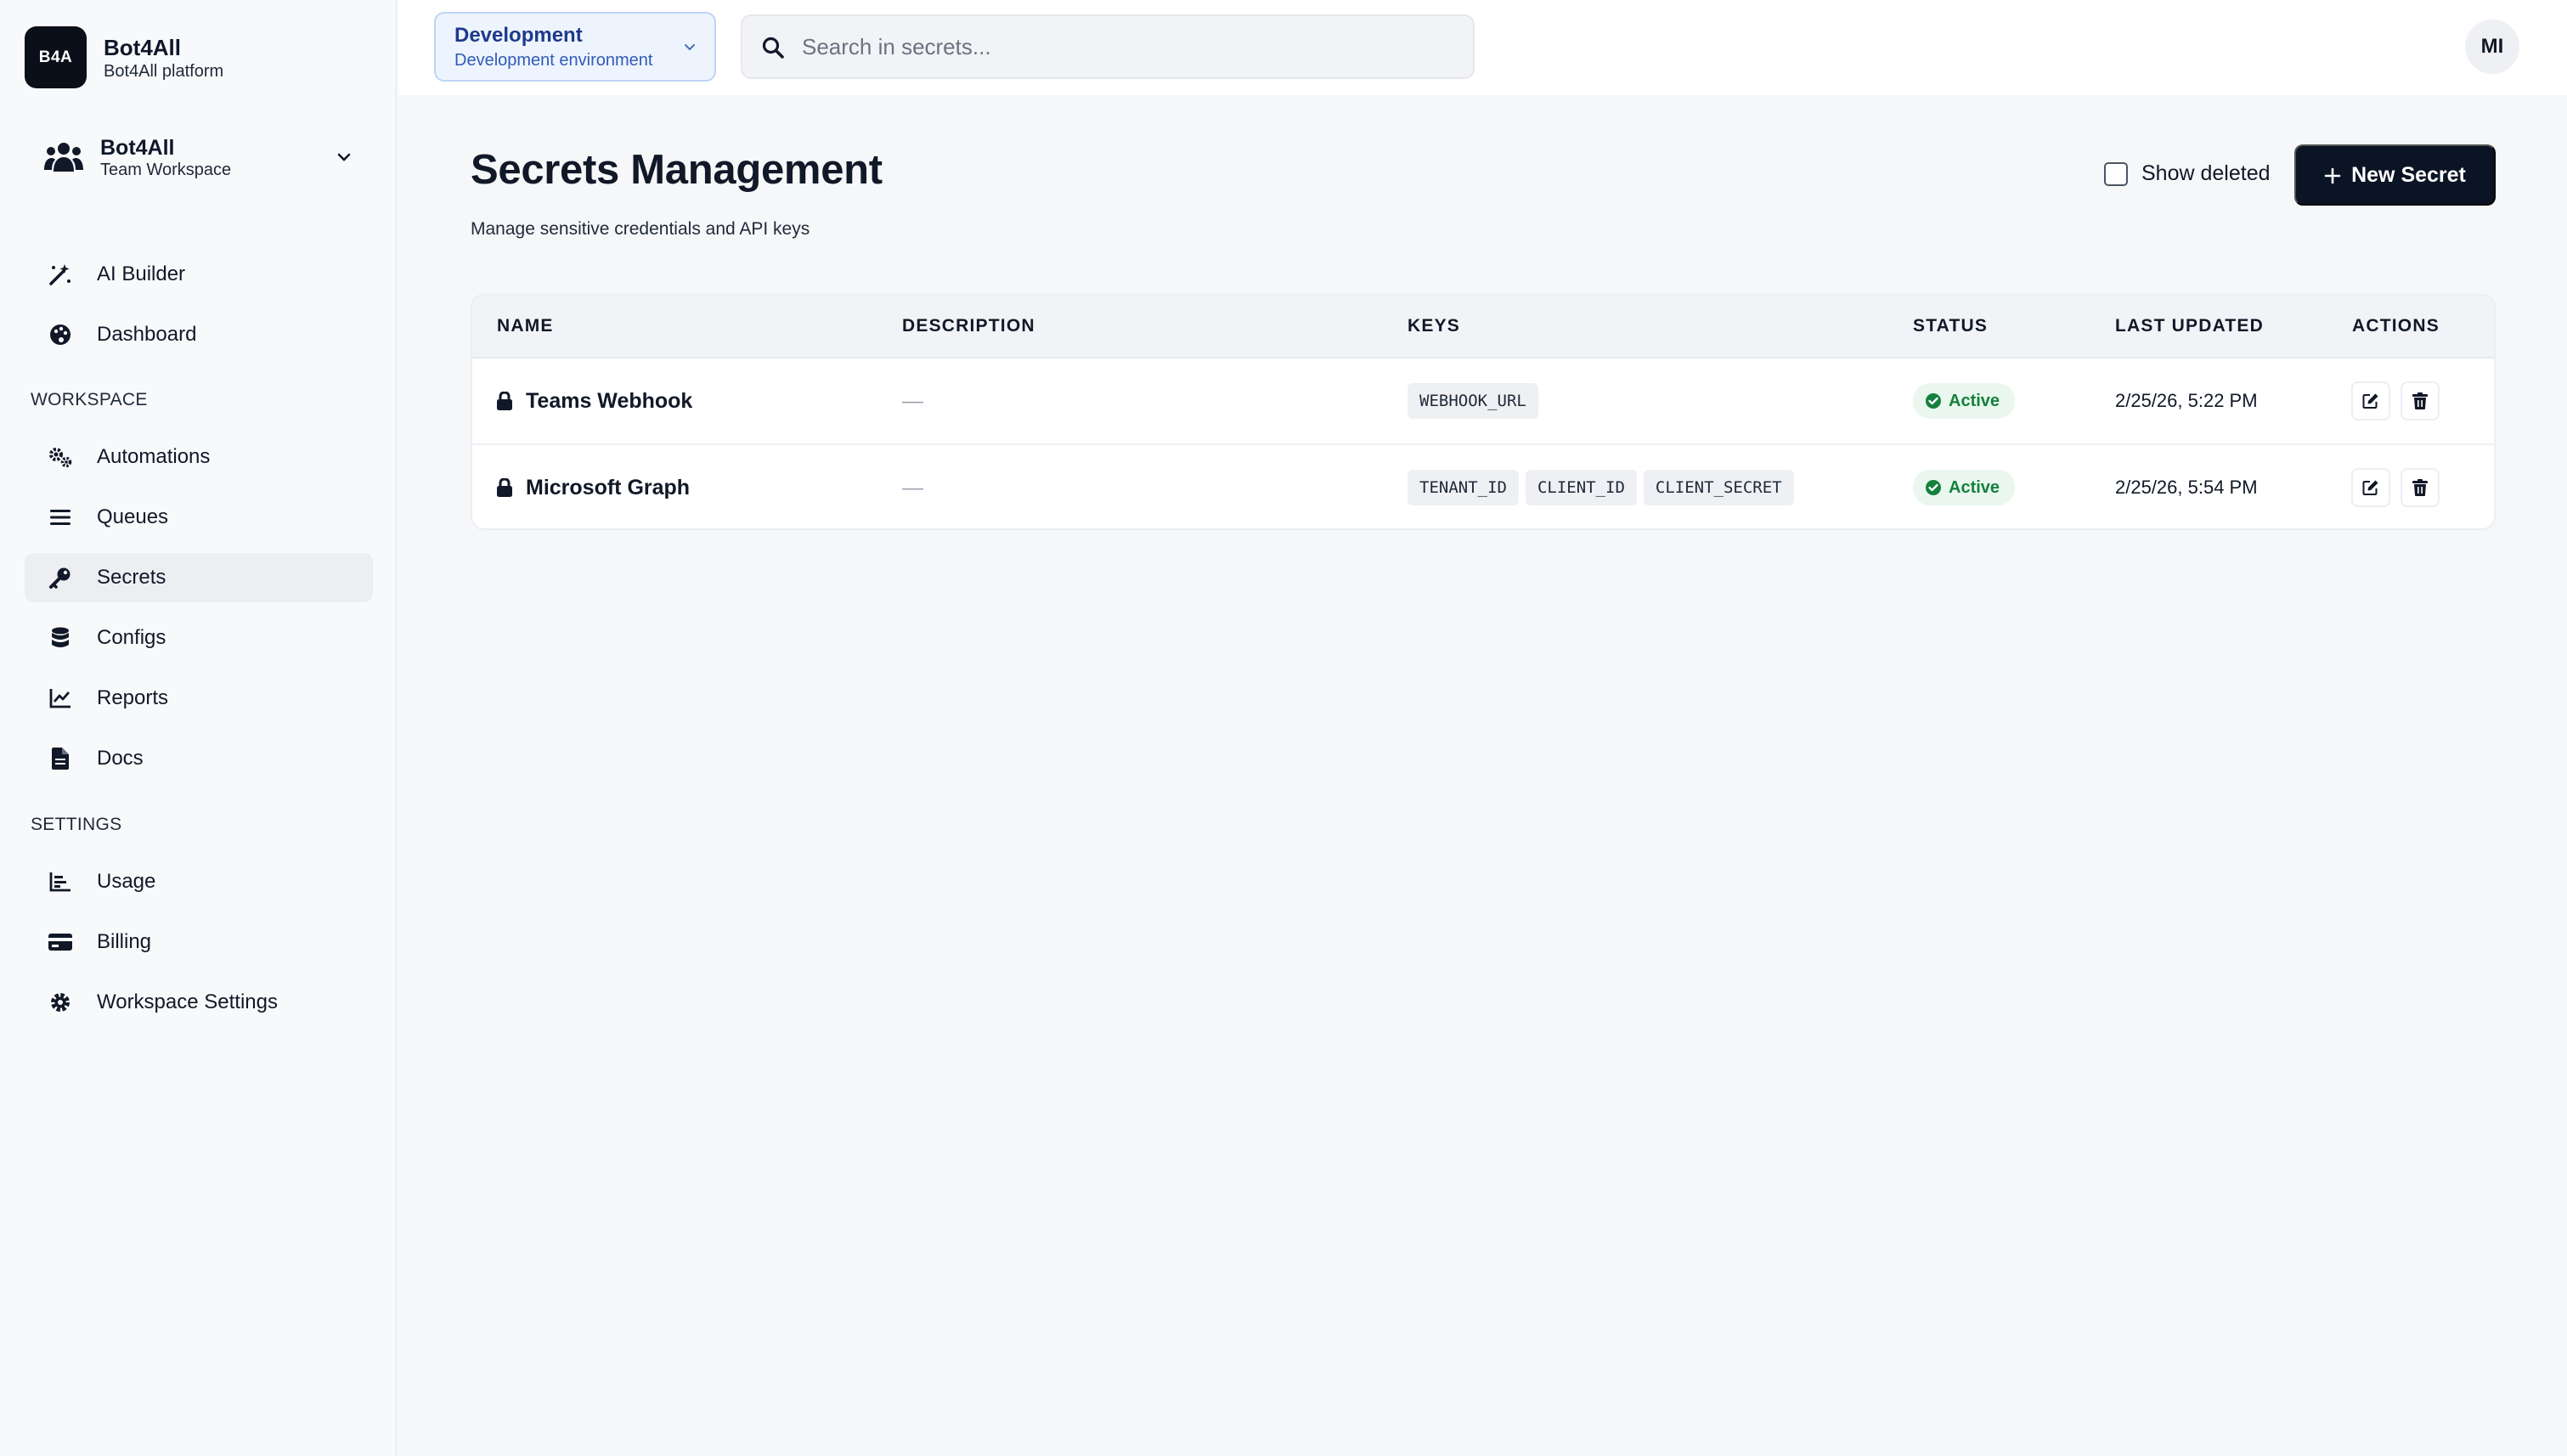 The image size is (2567, 1456). I want to click on status-text: Active, so click(1975, 487).